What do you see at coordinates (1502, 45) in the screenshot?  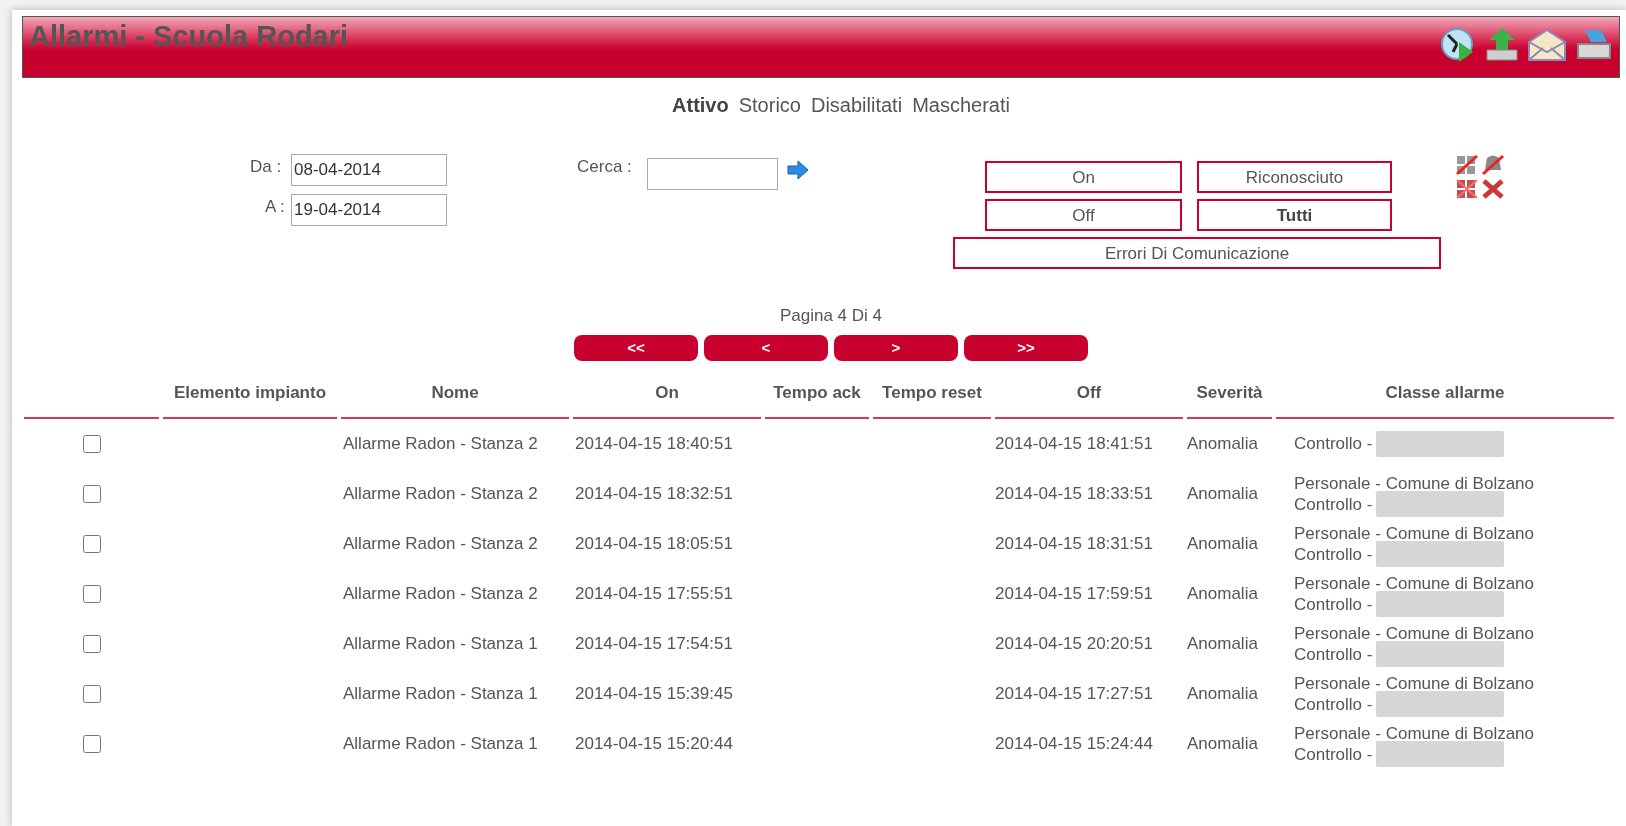 I see `upload-tray-icon` at bounding box center [1502, 45].